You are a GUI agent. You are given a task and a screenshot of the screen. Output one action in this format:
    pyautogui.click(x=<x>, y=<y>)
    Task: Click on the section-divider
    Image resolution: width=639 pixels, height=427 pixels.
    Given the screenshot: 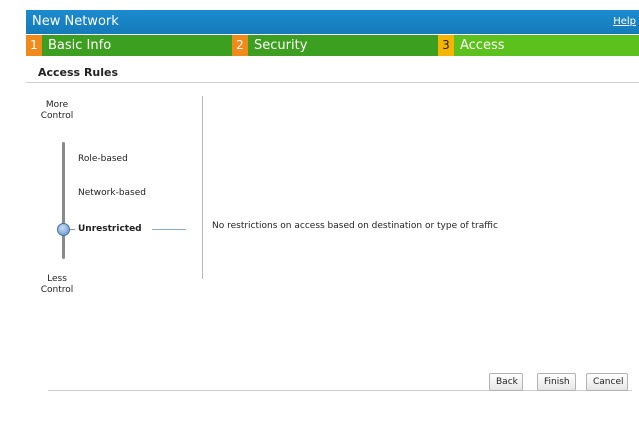 What is the action you would take?
    pyautogui.click(x=332, y=82)
    